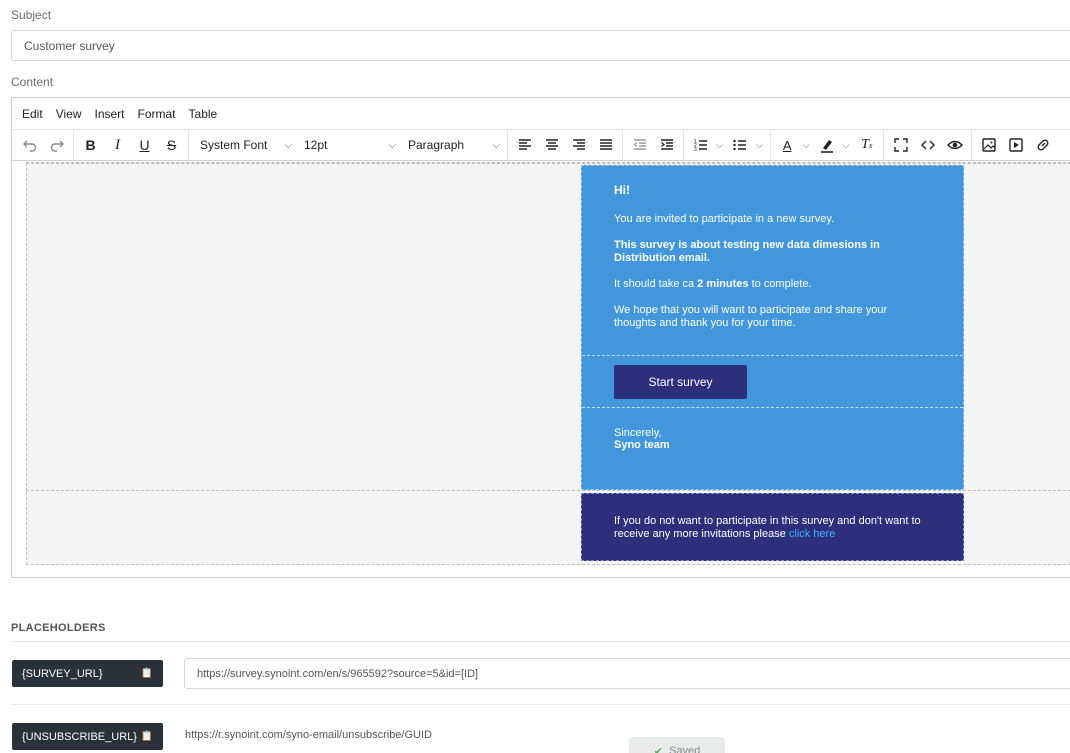  I want to click on greeting-text: Hi!, so click(622, 190).